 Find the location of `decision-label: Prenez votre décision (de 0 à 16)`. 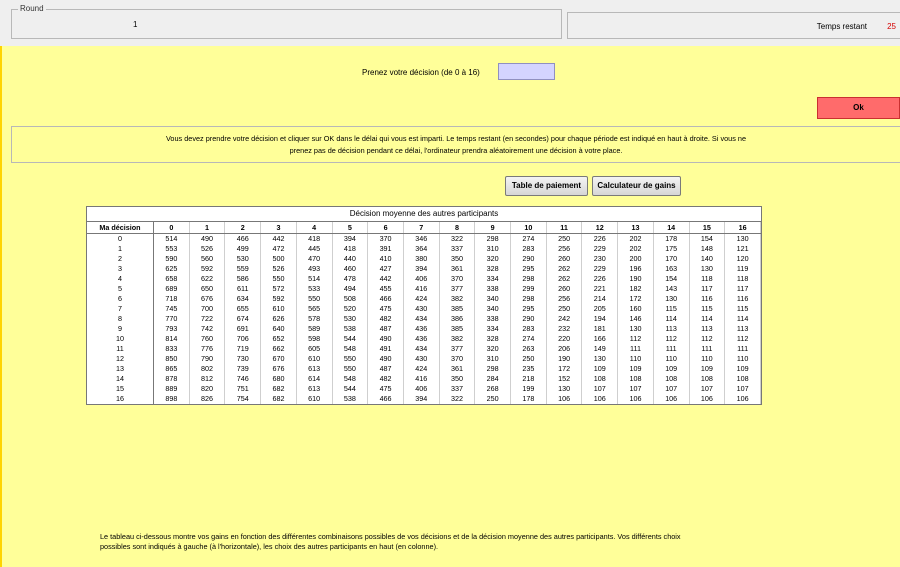

decision-label: Prenez votre décision (de 0 à 16) is located at coordinates (421, 72).